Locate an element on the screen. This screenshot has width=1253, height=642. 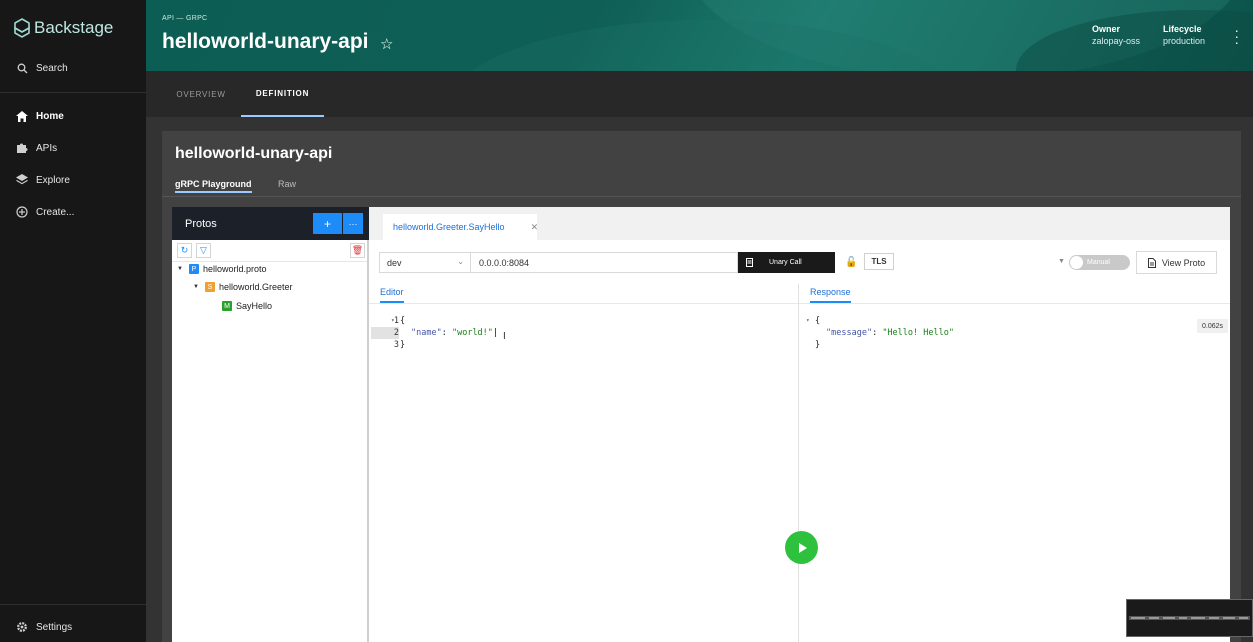
layers-icon is located at coordinates (22, 180).